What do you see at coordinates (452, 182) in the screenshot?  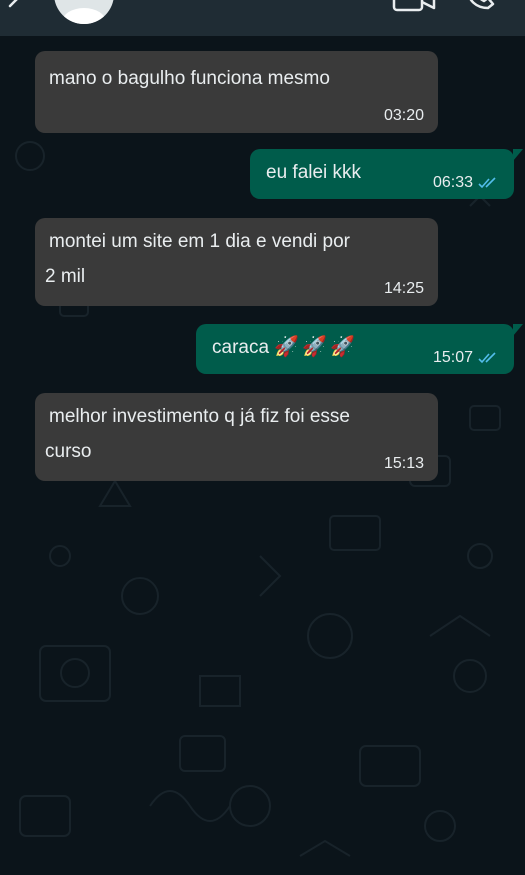 I see `message-time: 06:33` at bounding box center [452, 182].